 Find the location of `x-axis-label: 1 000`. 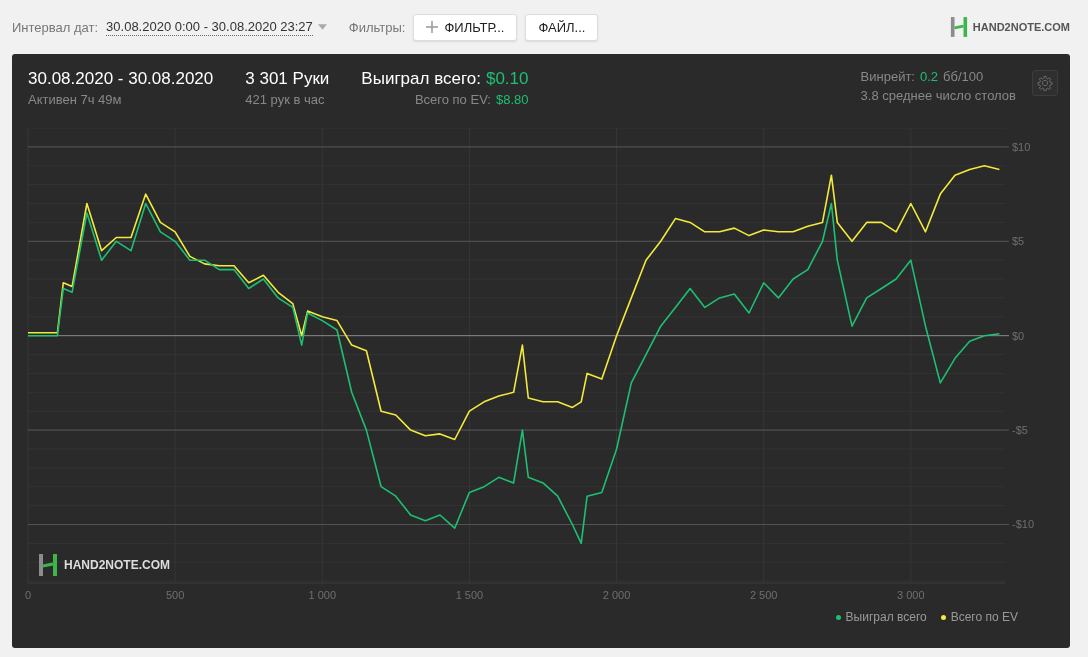

x-axis-label: 1 000 is located at coordinates (322, 595).